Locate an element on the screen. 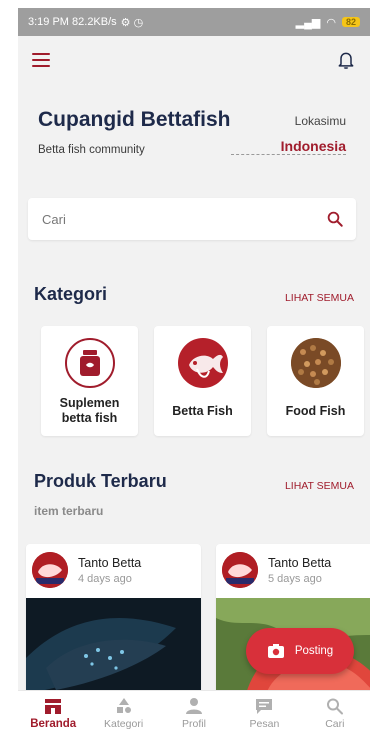 This screenshot has width=371, height=738. status-icons: ⚙ ◷ is located at coordinates (132, 22).